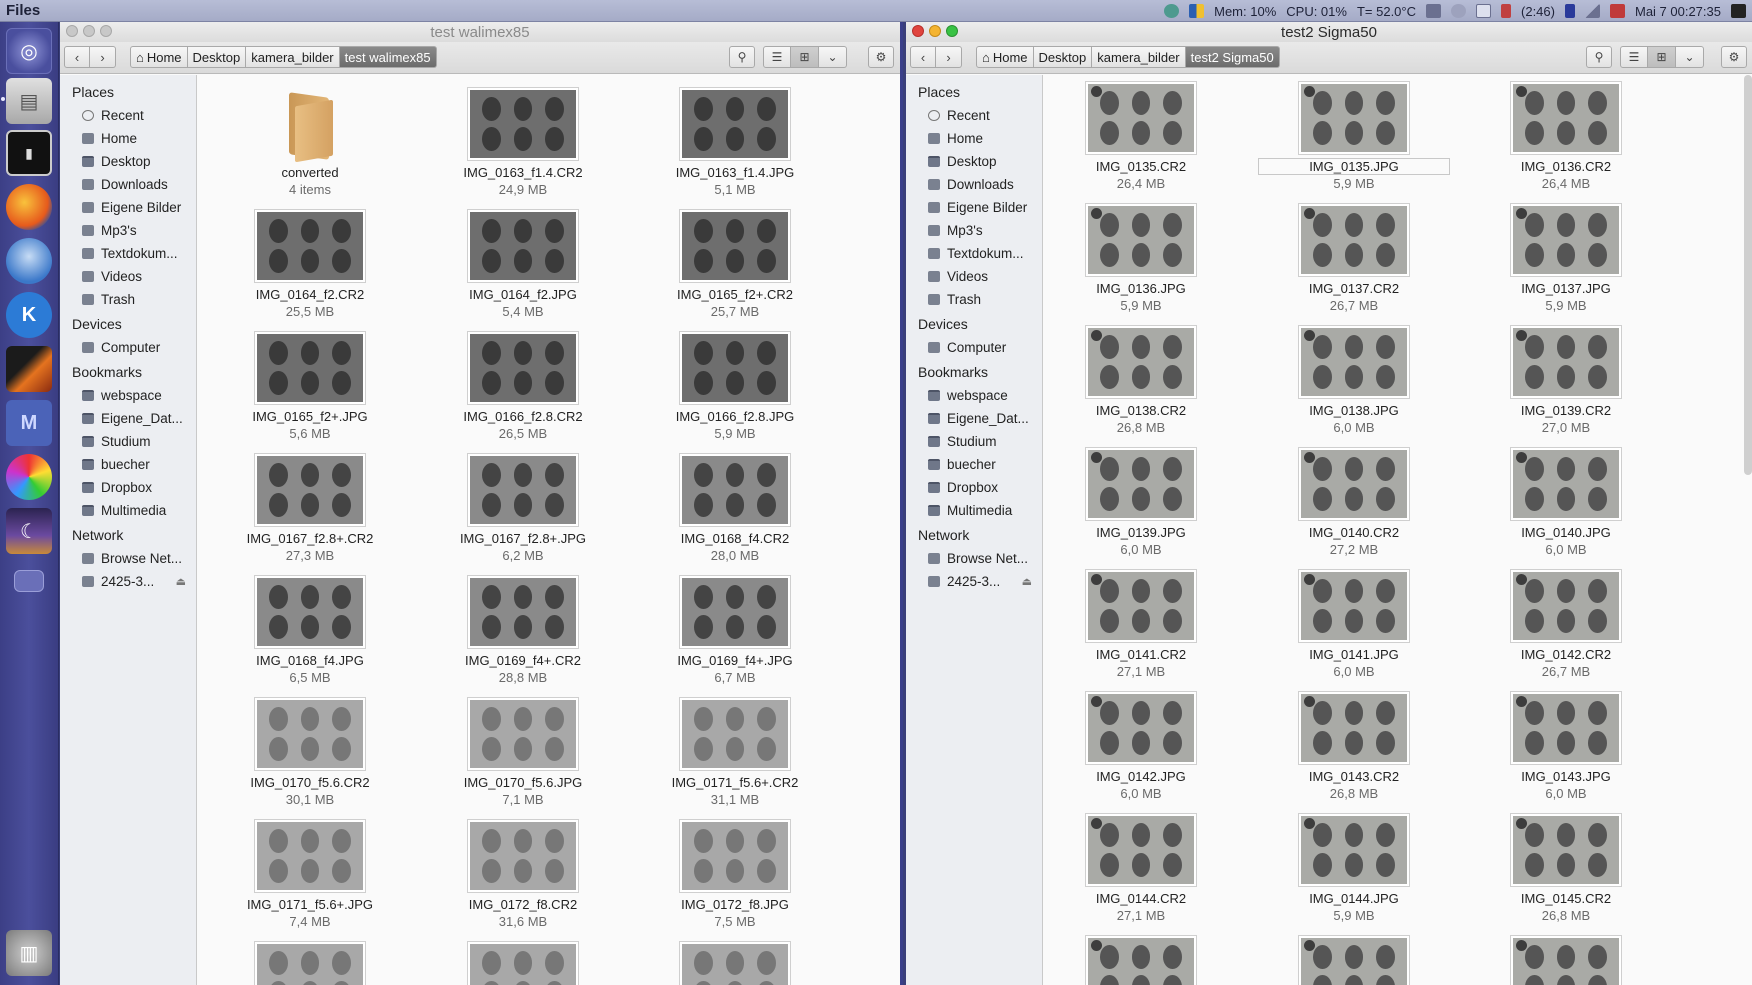 The height and width of the screenshot is (985, 1752). What do you see at coordinates (974, 487) in the screenshot?
I see `sidebar-item: Dropbox` at bounding box center [974, 487].